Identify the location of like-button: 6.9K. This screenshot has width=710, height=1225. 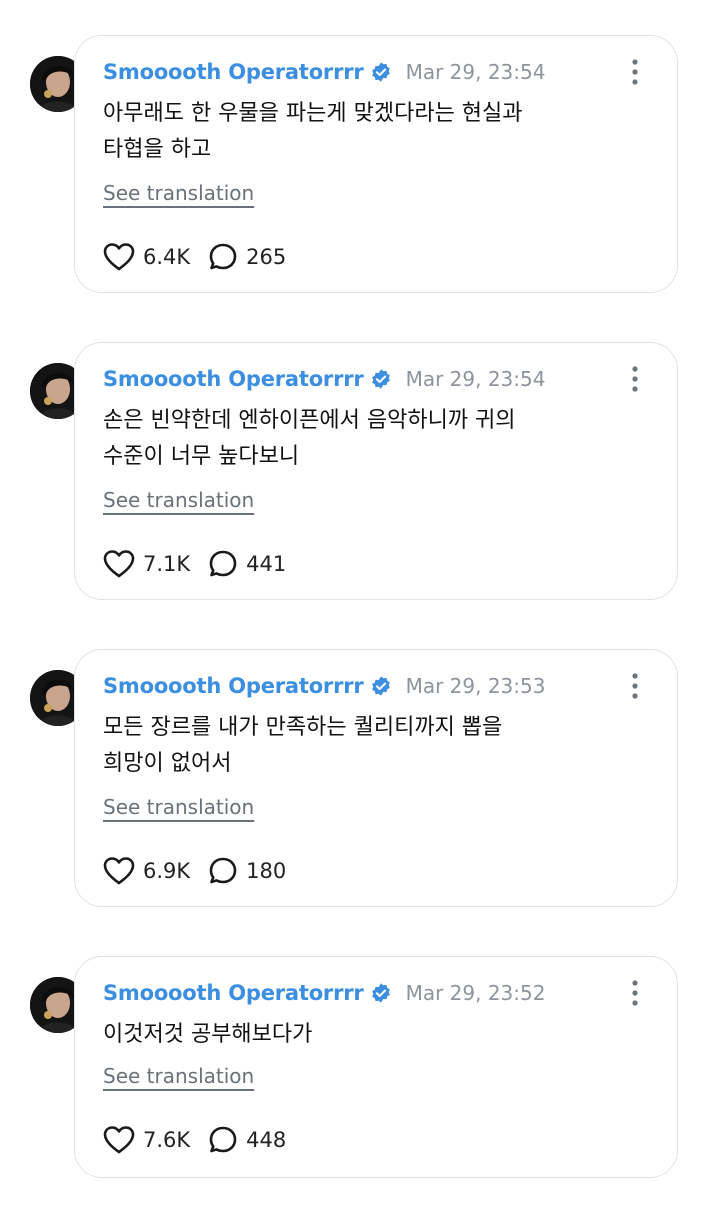
(146, 871).